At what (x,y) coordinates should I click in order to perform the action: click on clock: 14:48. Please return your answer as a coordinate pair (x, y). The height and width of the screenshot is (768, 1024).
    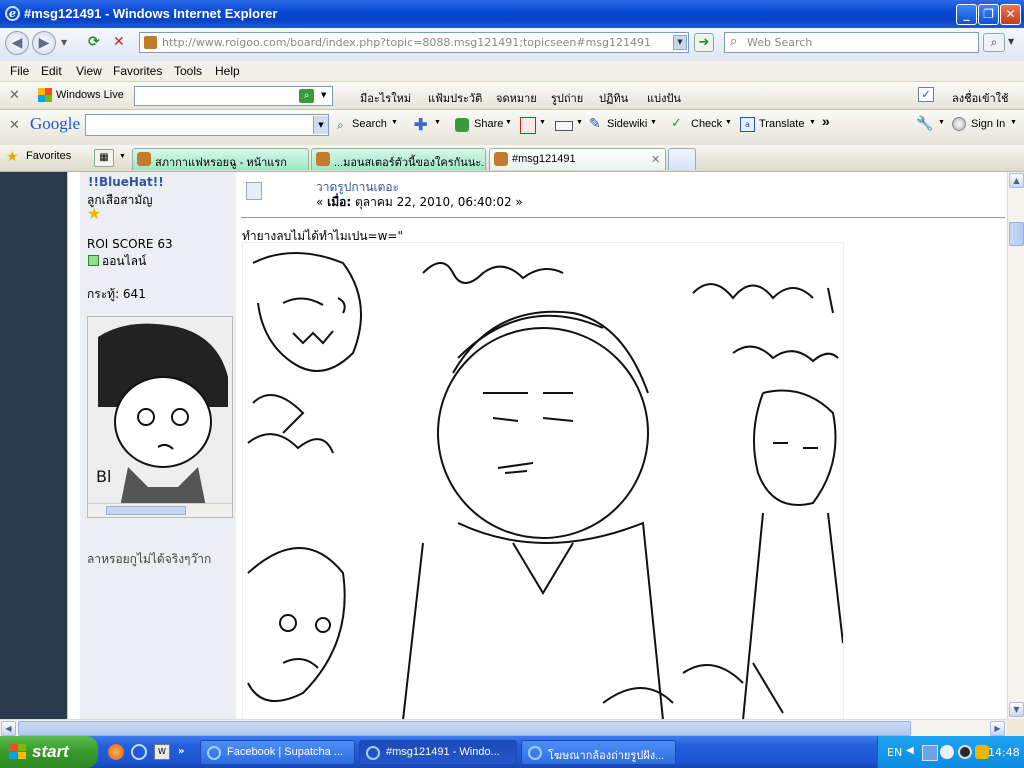
    Looking at the image, I should click on (1004, 752).